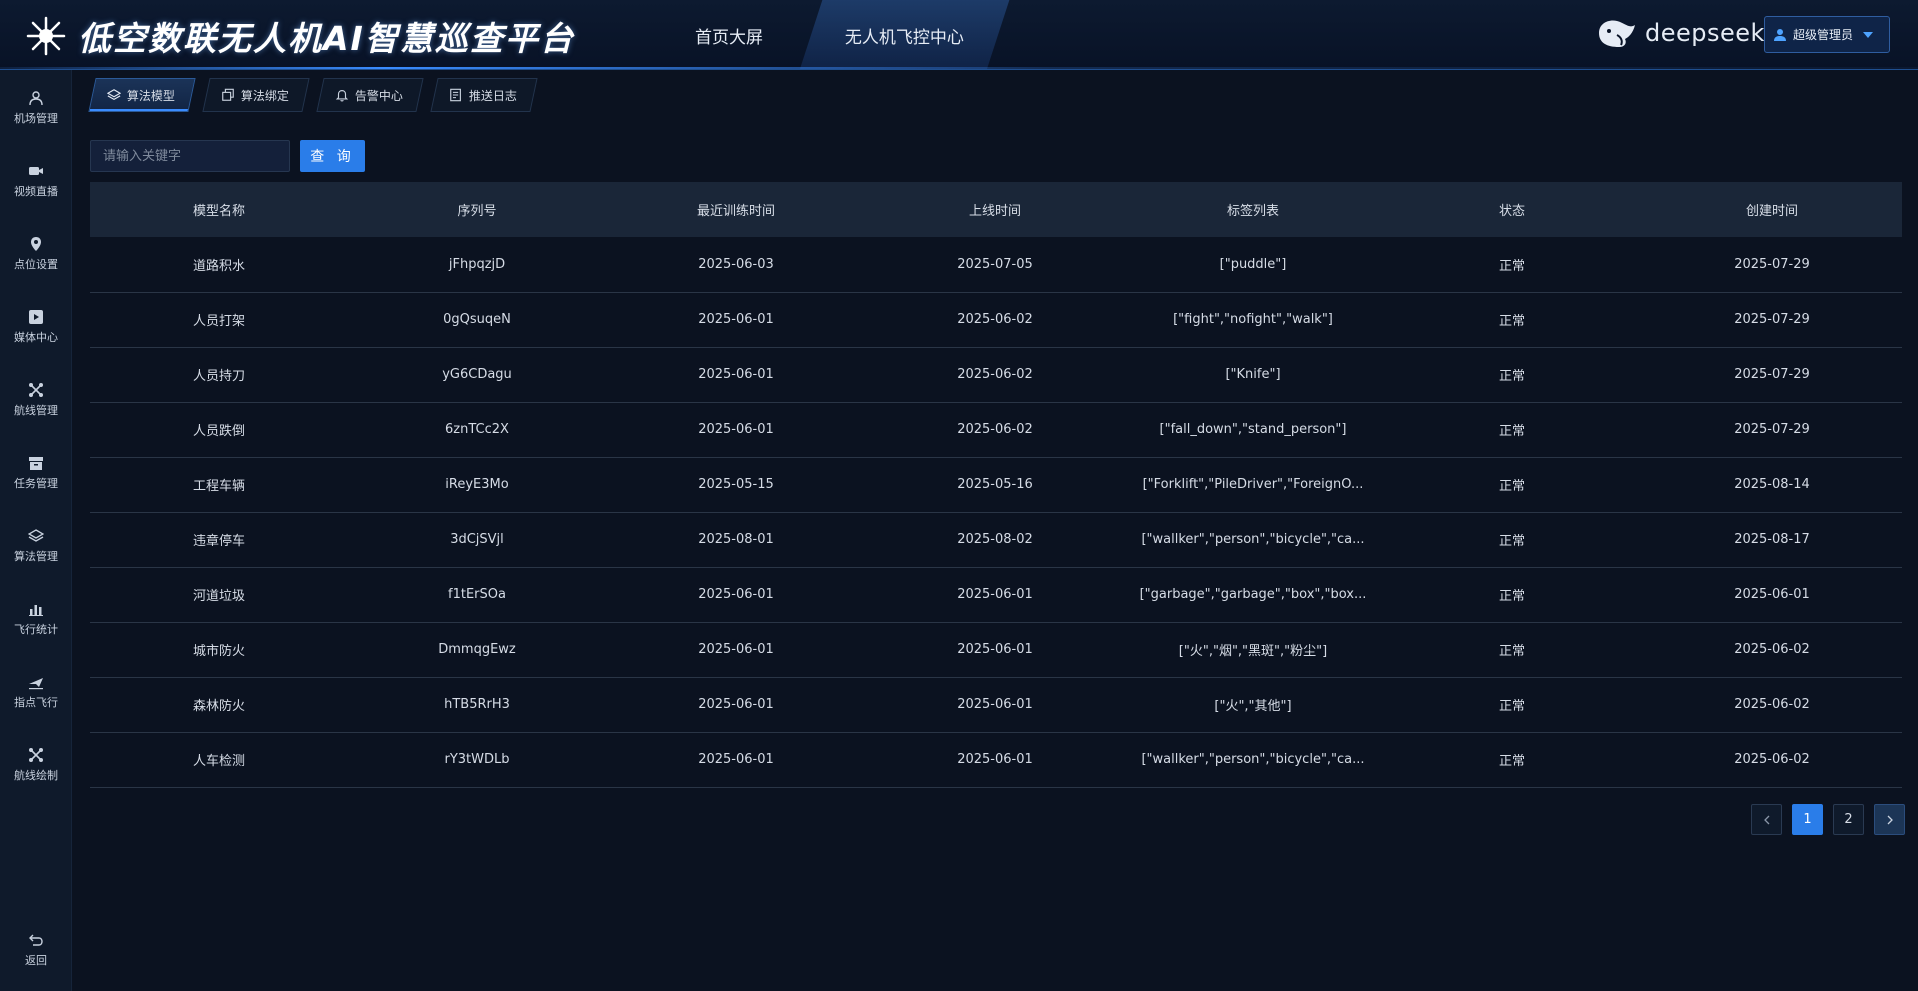  Describe the element at coordinates (1823, 35) in the screenshot. I see `user-name: 超级管理员` at that location.